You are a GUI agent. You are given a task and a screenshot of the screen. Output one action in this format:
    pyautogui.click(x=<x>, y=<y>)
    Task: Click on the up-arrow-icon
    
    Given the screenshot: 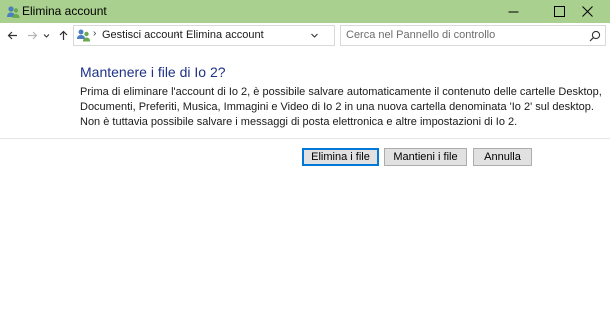 What is the action you would take?
    pyautogui.click(x=63, y=35)
    